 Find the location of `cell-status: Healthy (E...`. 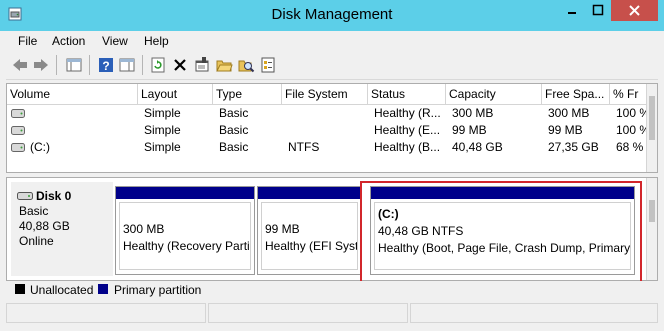

cell-status: Healthy (E... is located at coordinates (407, 130).